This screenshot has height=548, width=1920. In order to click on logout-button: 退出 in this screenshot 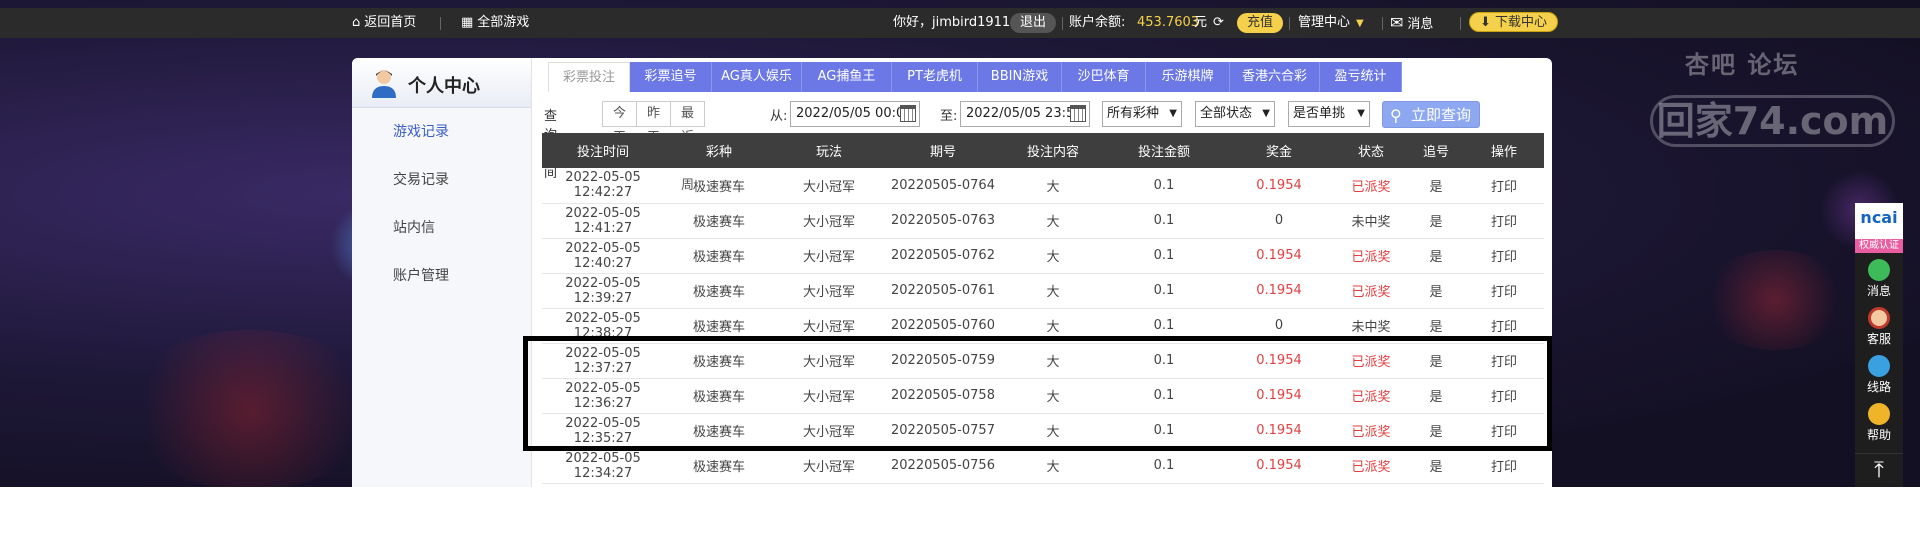, I will do `click(1033, 23)`.